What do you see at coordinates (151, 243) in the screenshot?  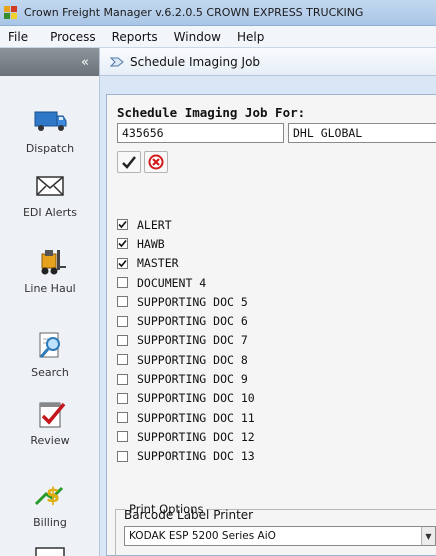 I see `document-label: HAWB` at bounding box center [151, 243].